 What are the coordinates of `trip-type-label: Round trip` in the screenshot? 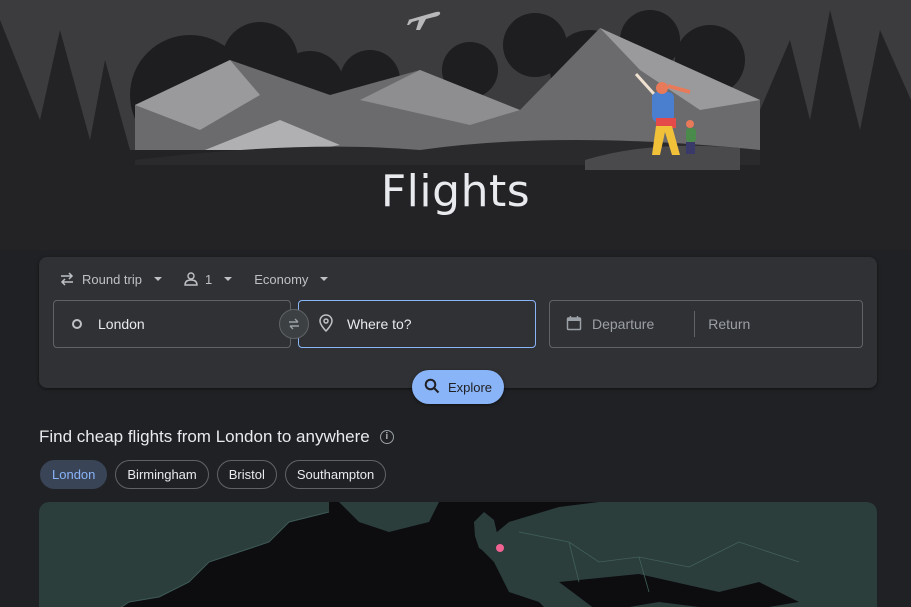 It's located at (112, 279).